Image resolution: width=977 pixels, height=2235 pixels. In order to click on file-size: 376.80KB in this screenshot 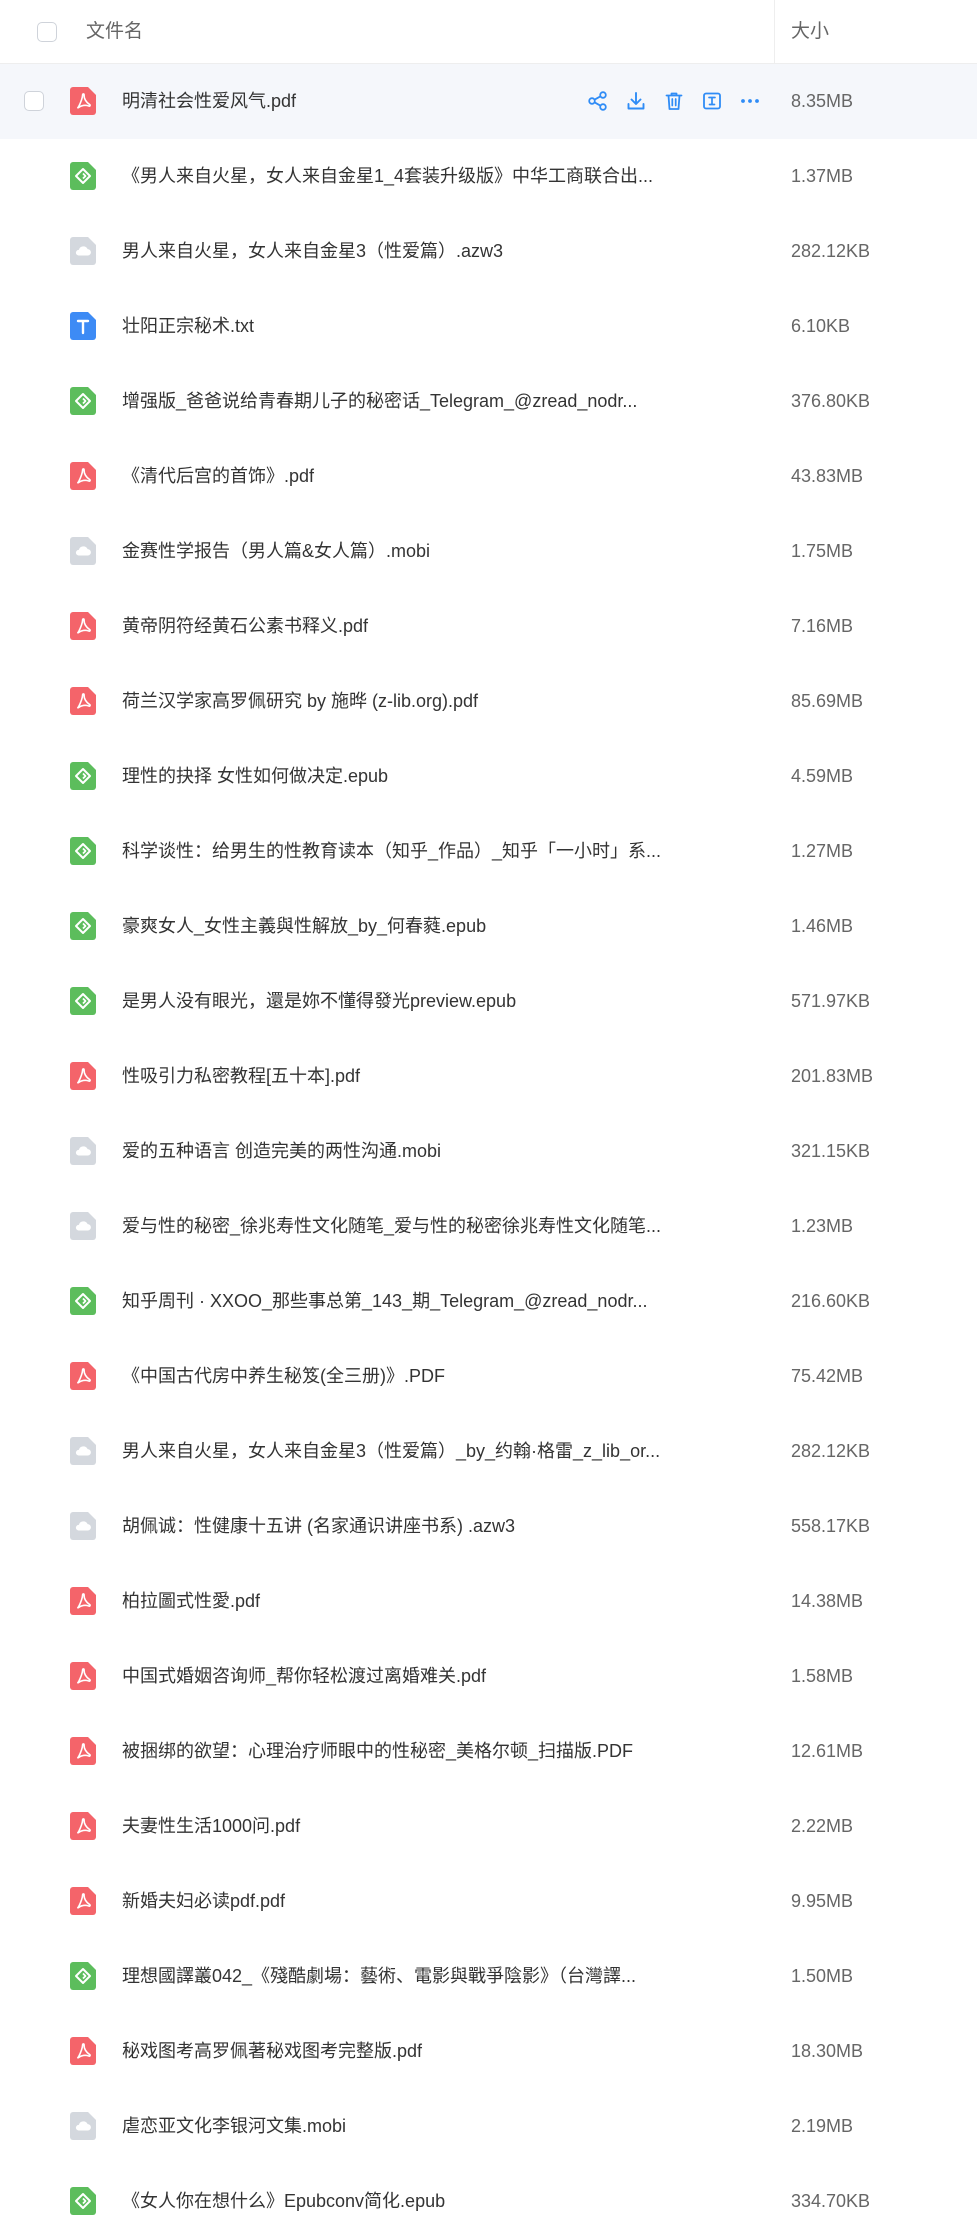, I will do `click(831, 401)`.